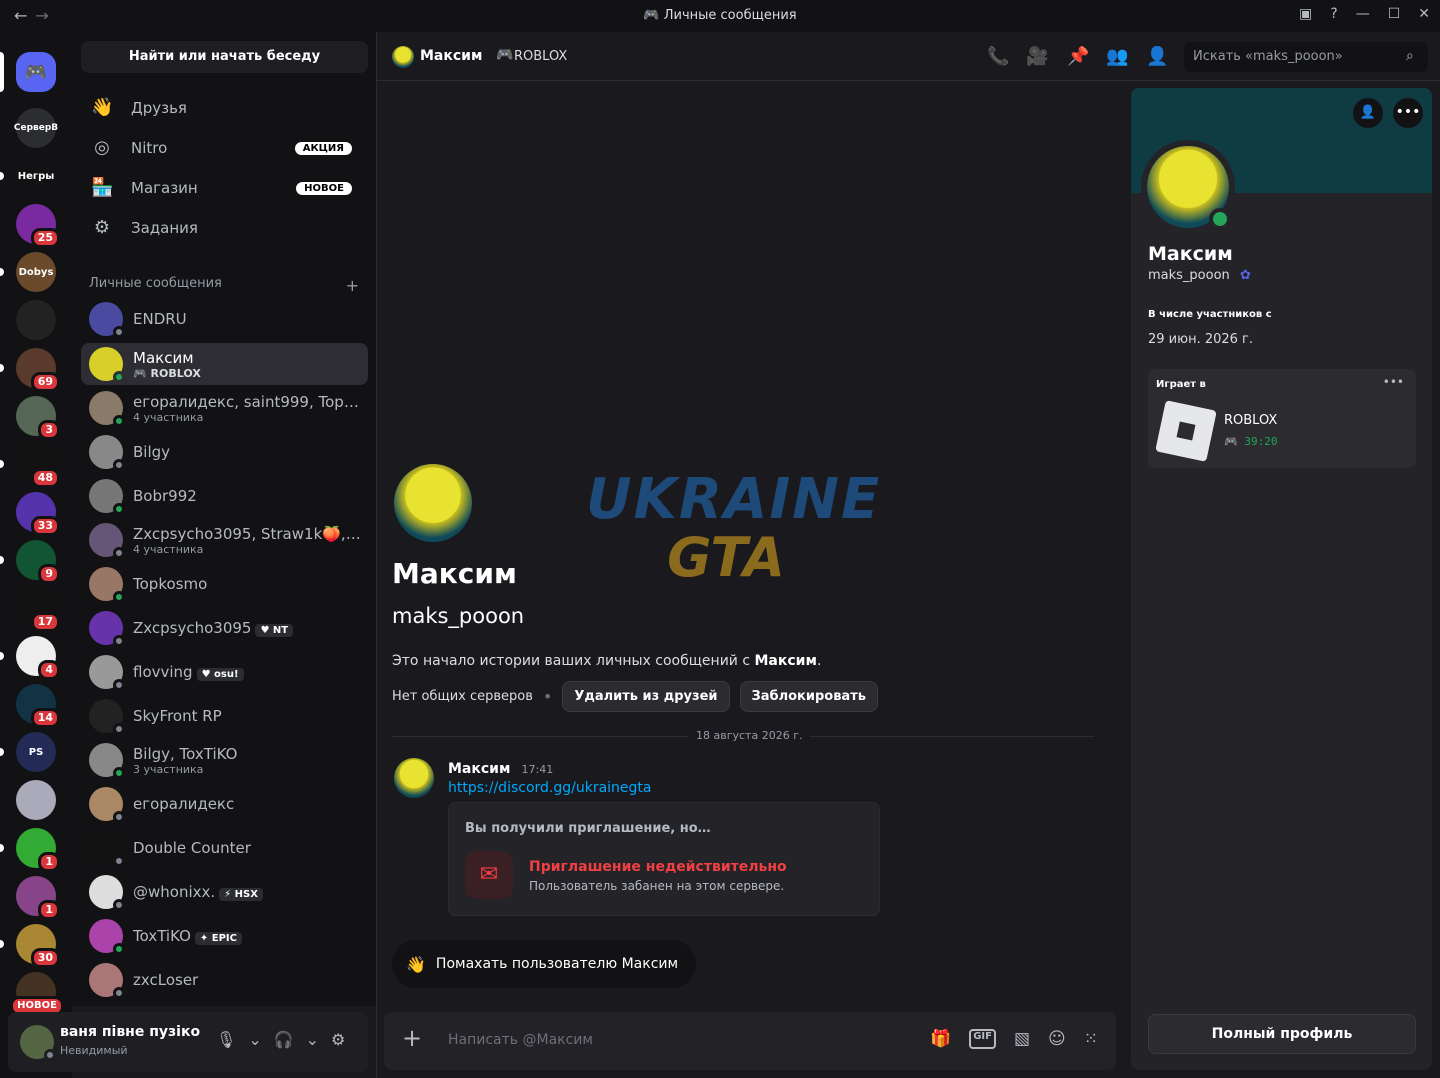 Image resolution: width=1440 pixels, height=1078 pixels. What do you see at coordinates (1261, 441) in the screenshot?
I see `game-time: 39:20` at bounding box center [1261, 441].